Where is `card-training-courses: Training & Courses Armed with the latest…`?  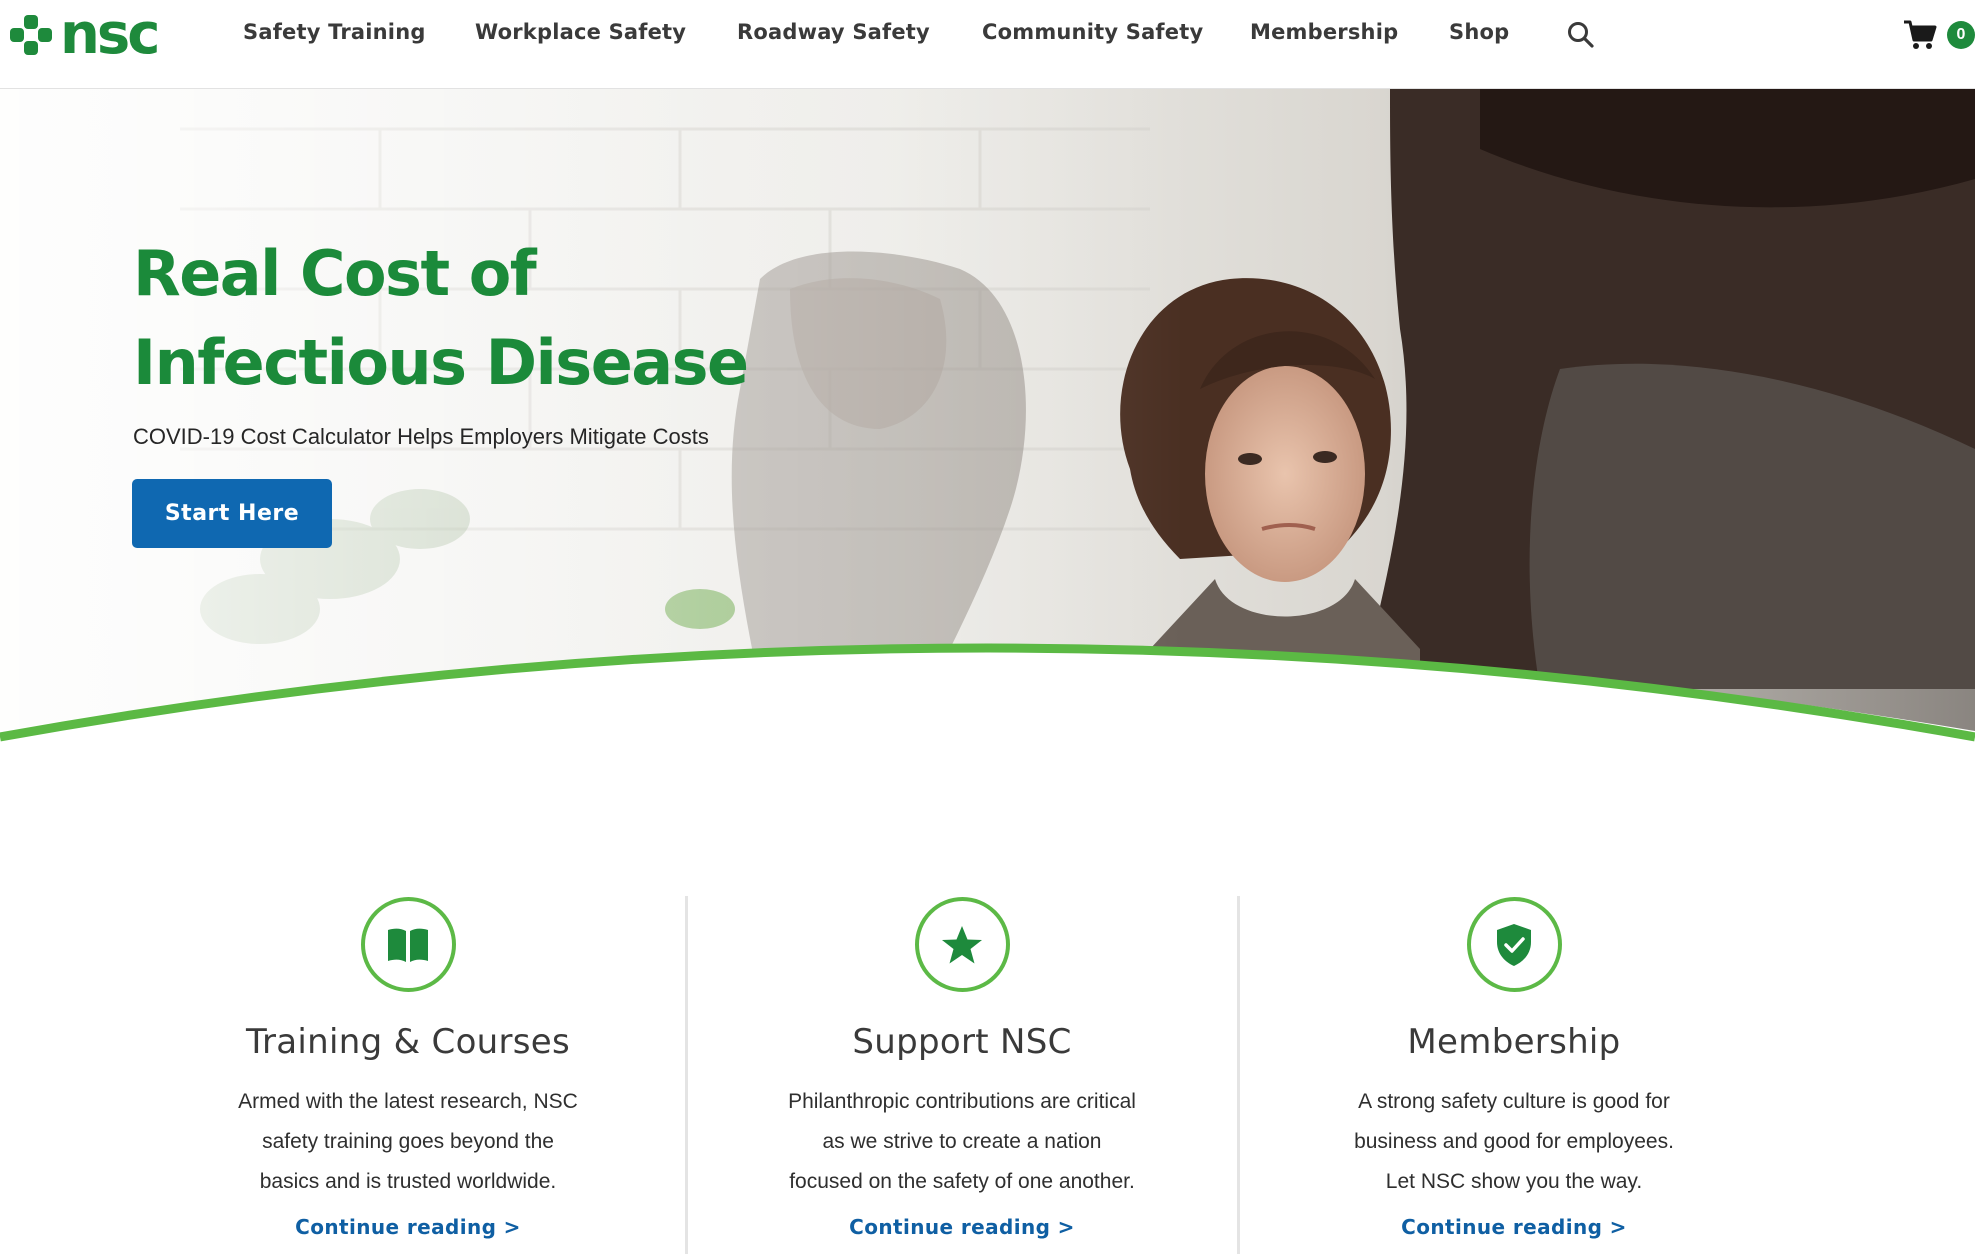 card-training-courses: Training & Courses Armed with the latest… is located at coordinates (408, 1068).